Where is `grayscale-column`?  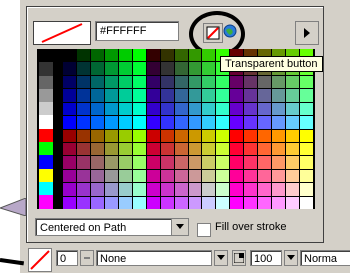 grayscale-column is located at coordinates (46, 129).